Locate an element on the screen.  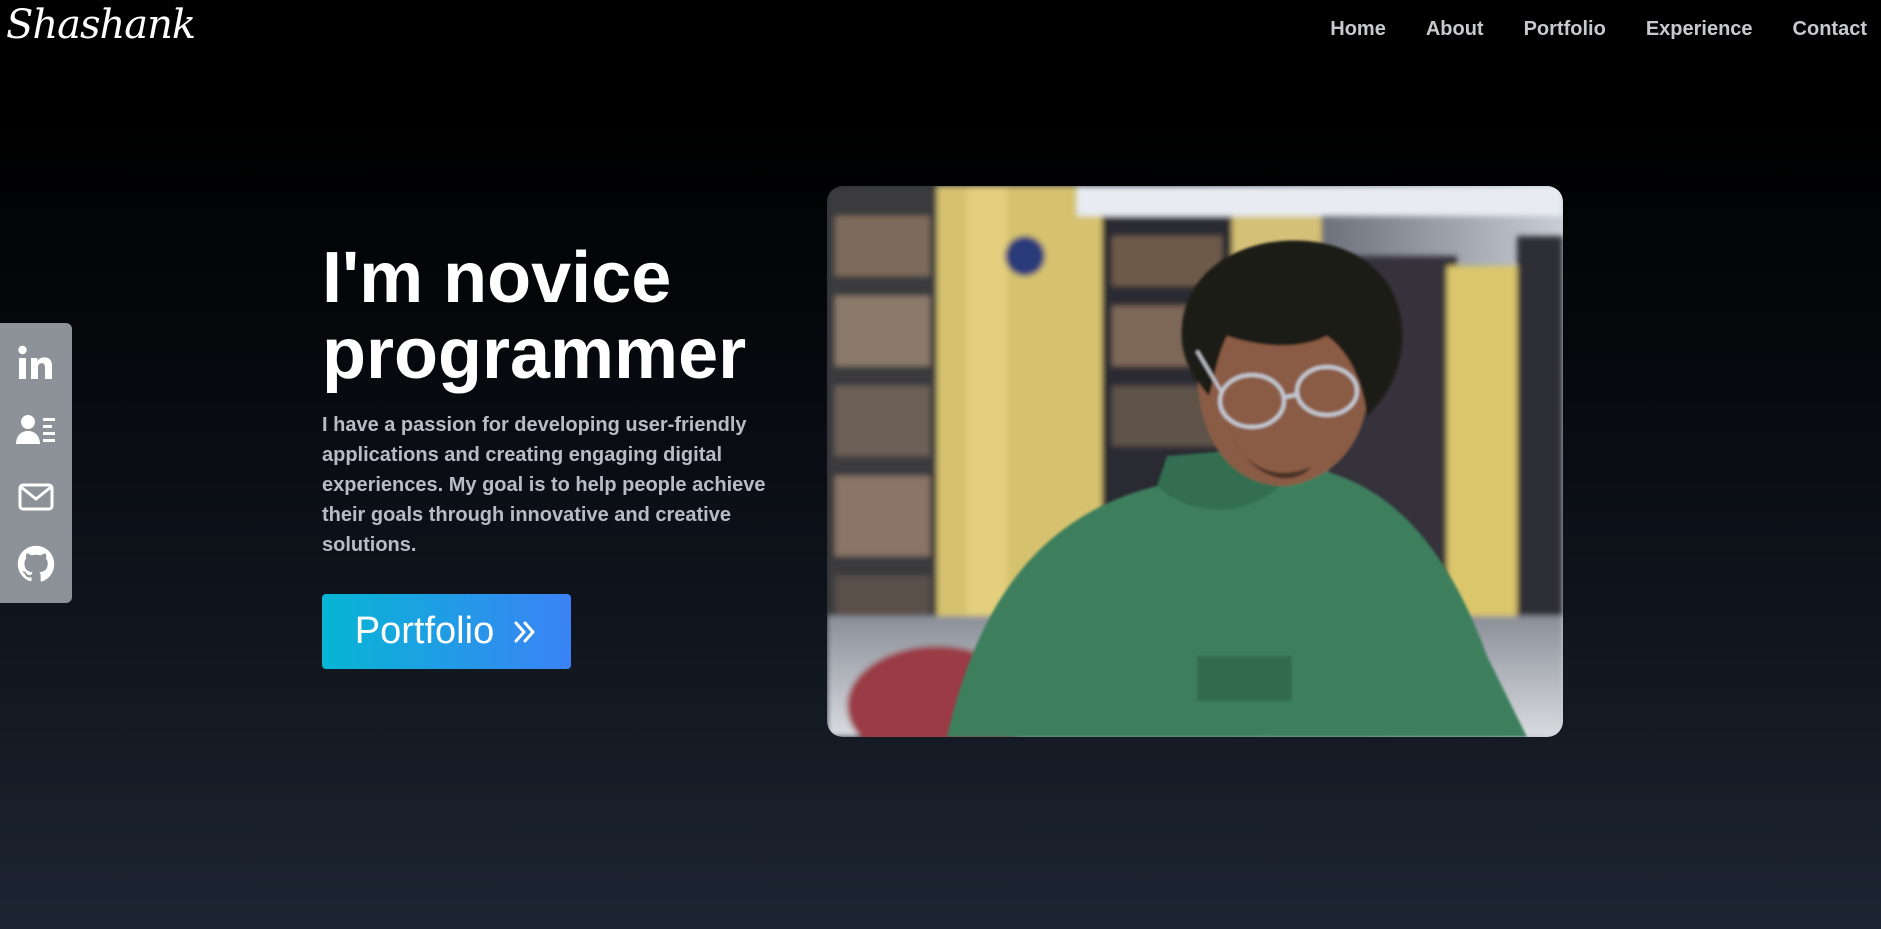
nav-home-link: Home is located at coordinates (1358, 29).